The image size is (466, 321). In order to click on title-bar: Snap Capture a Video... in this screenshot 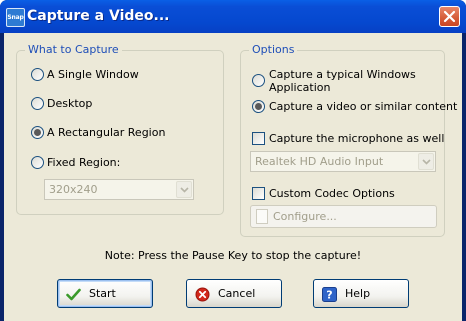, I will do `click(233, 16)`.